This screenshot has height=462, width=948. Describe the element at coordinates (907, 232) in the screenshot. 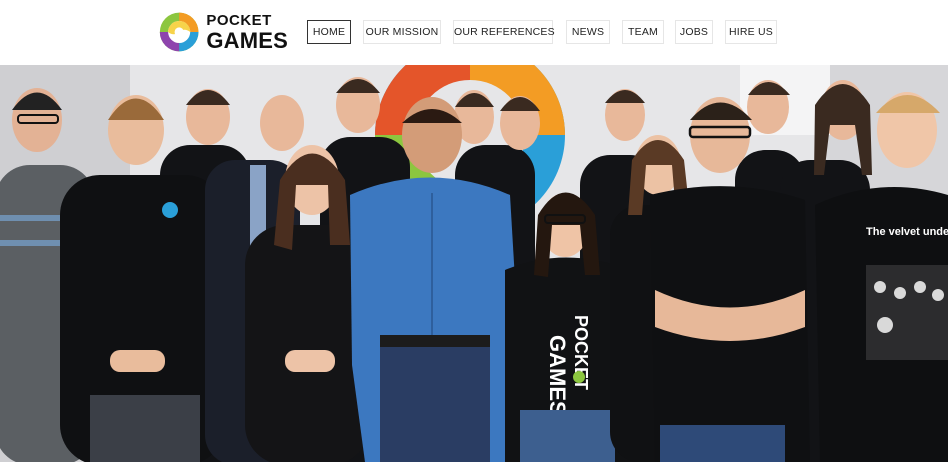

I see `band-shirt-text: The velvet underground` at that location.